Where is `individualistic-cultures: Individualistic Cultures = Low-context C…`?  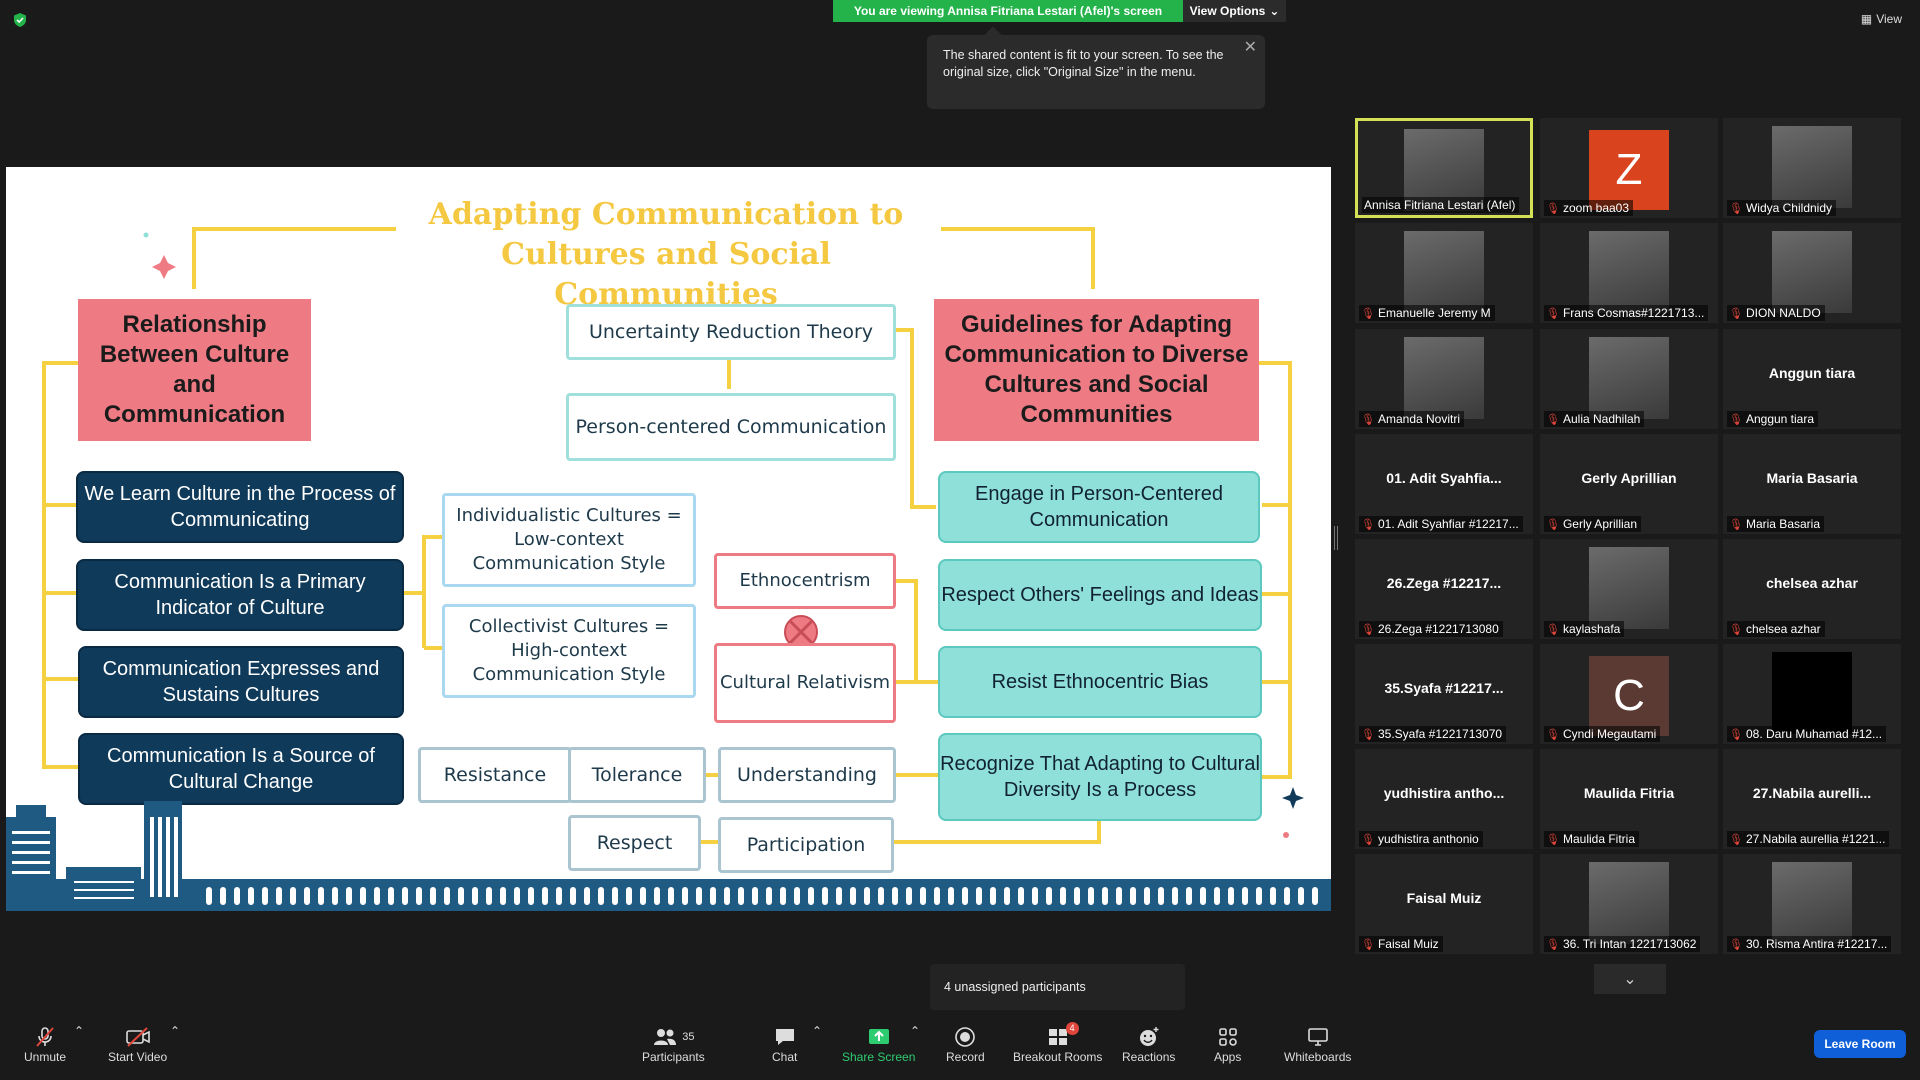
individualistic-cultures: Individualistic Cultures = Low-context C… is located at coordinates (569, 540).